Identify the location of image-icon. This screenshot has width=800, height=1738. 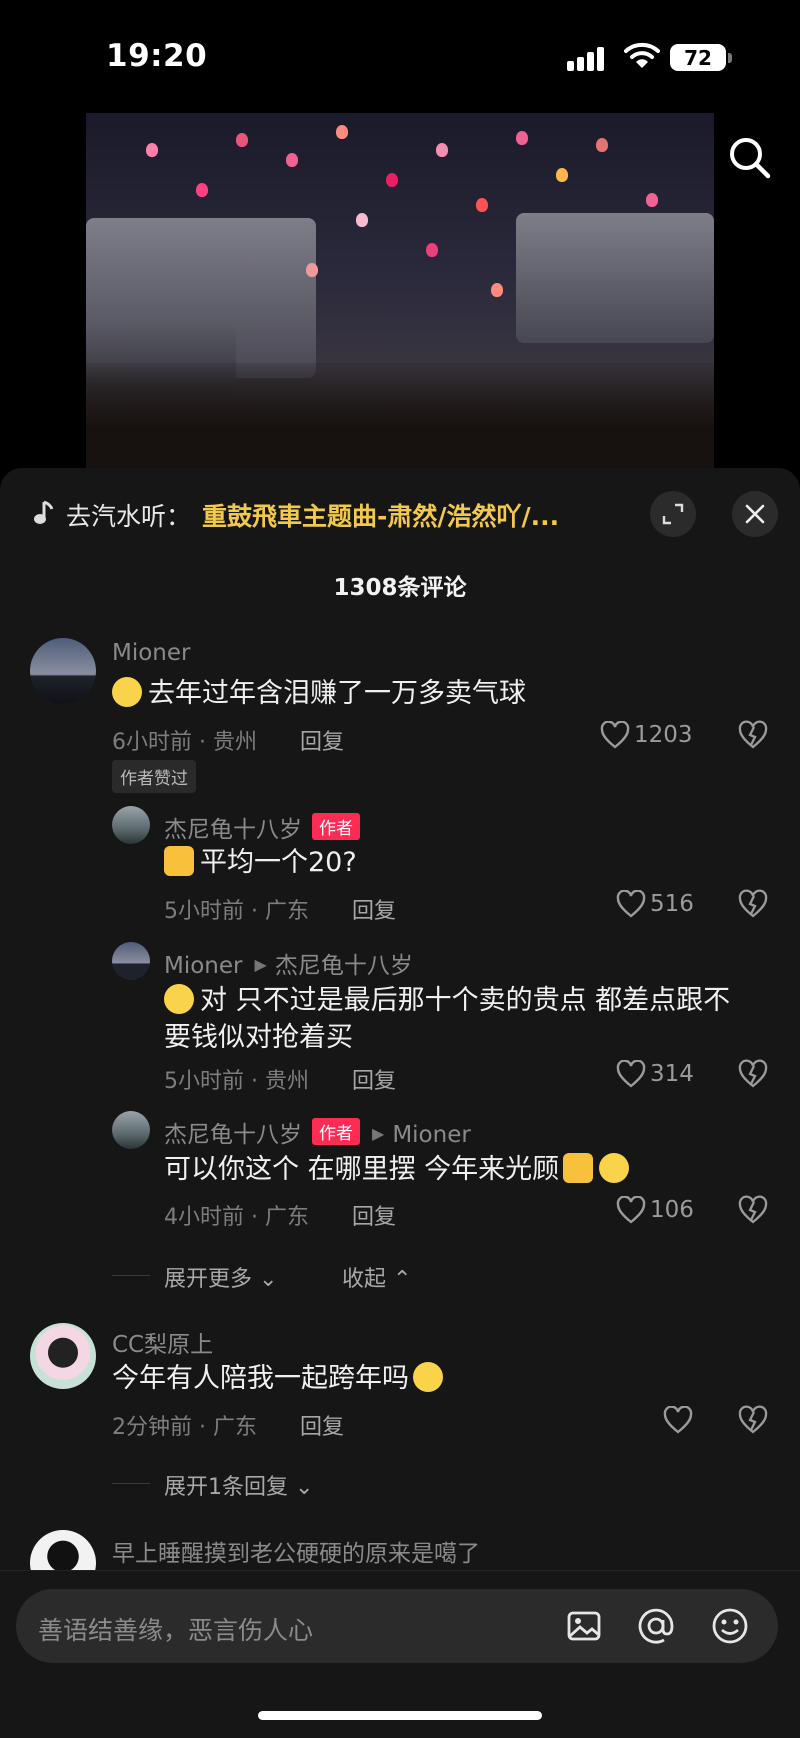
(584, 1626).